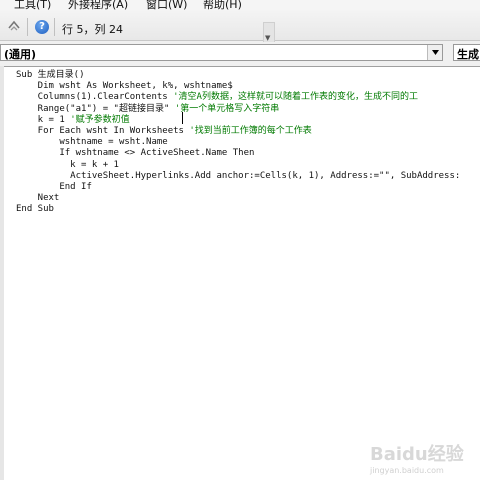 Image resolution: width=480 pixels, height=481 pixels. I want to click on watermark-subtext: jingyan.baidu.com, so click(407, 470).